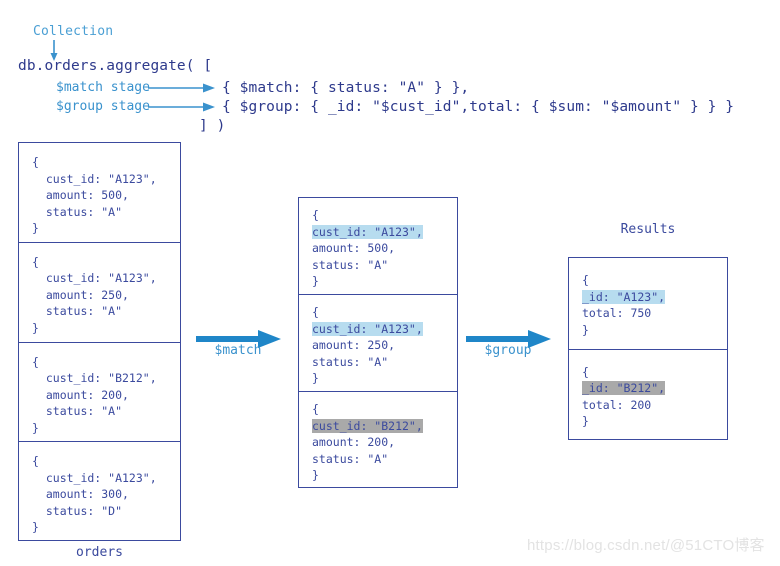 The image size is (780, 566). Describe the element at coordinates (624, 296) in the screenshot. I see `id-highlight: _id: "A123",` at that location.